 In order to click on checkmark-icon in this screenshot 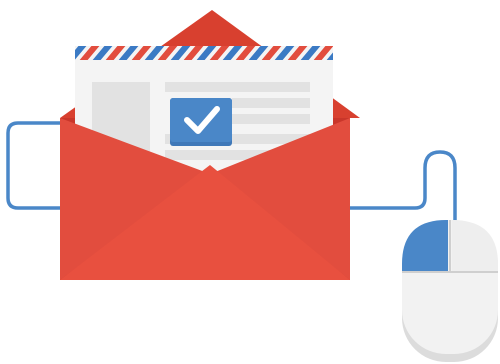, I will do `click(201, 122)`.